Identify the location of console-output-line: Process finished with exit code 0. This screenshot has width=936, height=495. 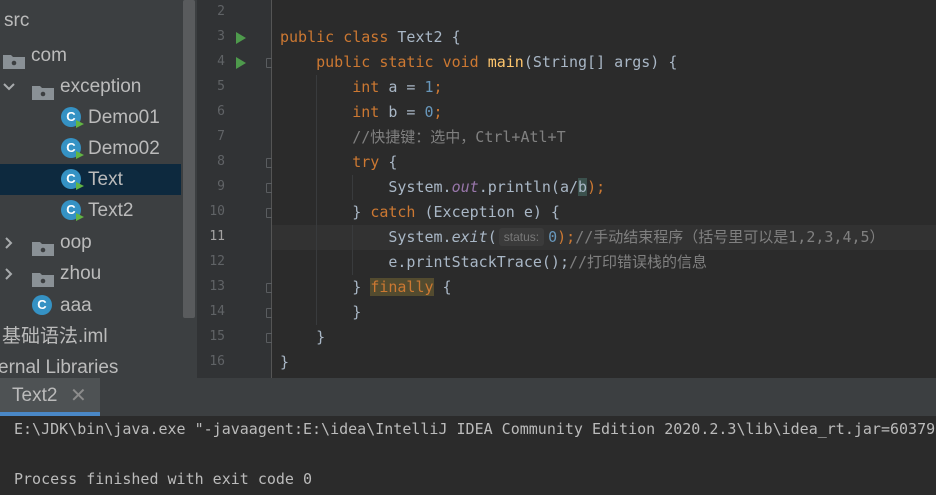
(163, 479).